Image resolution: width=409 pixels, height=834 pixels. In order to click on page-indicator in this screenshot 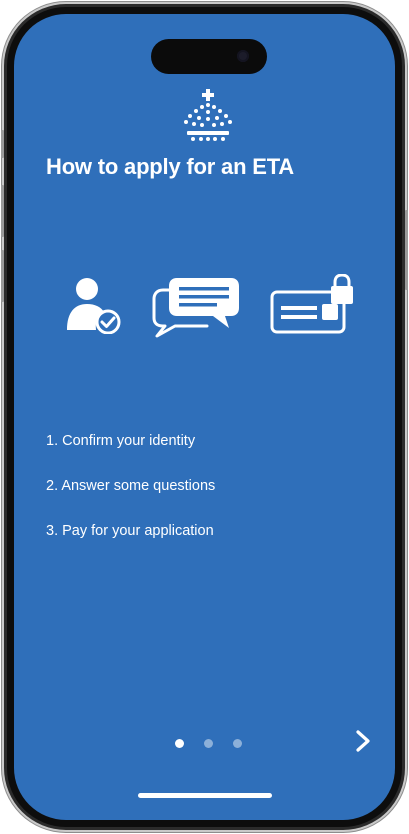, I will do `click(208, 743)`.